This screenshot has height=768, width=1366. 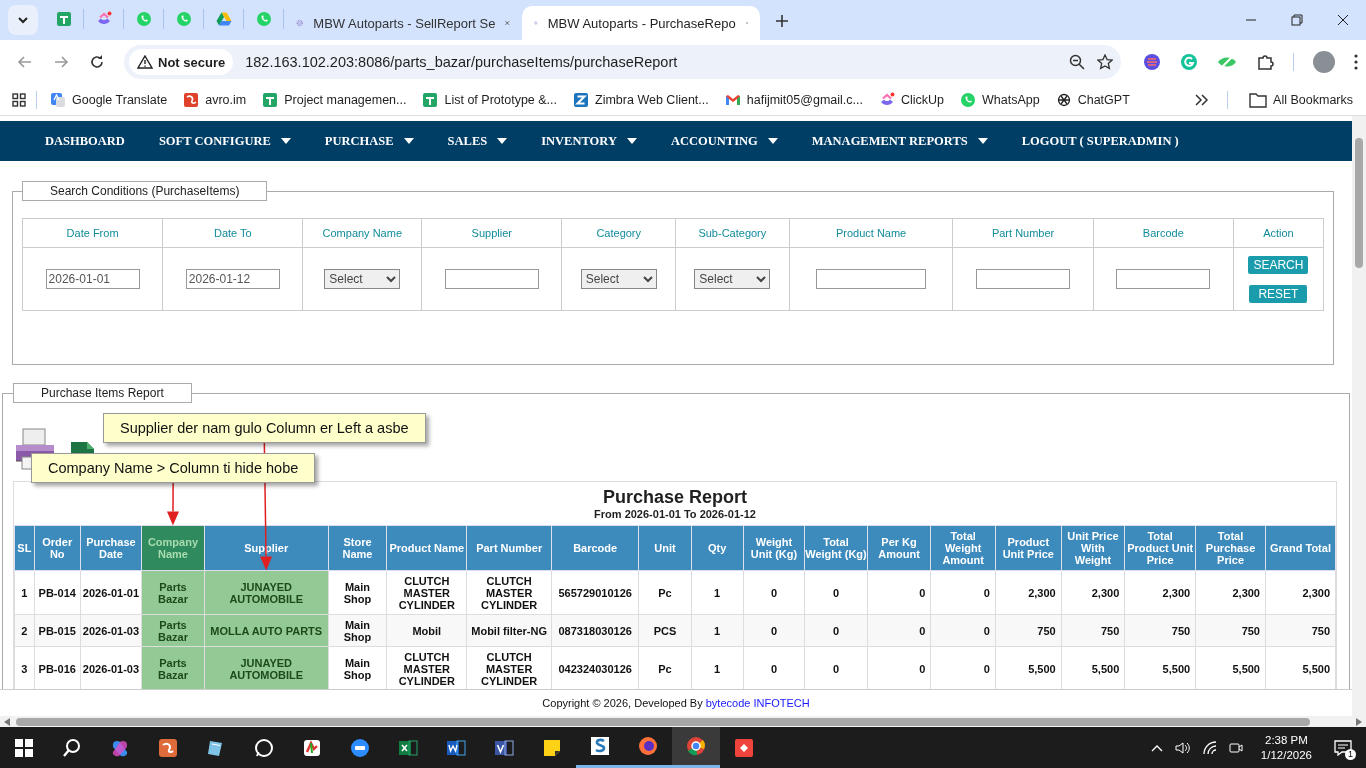 What do you see at coordinates (1028, 548) in the screenshot?
I see `column-header: Product Unit Price` at bounding box center [1028, 548].